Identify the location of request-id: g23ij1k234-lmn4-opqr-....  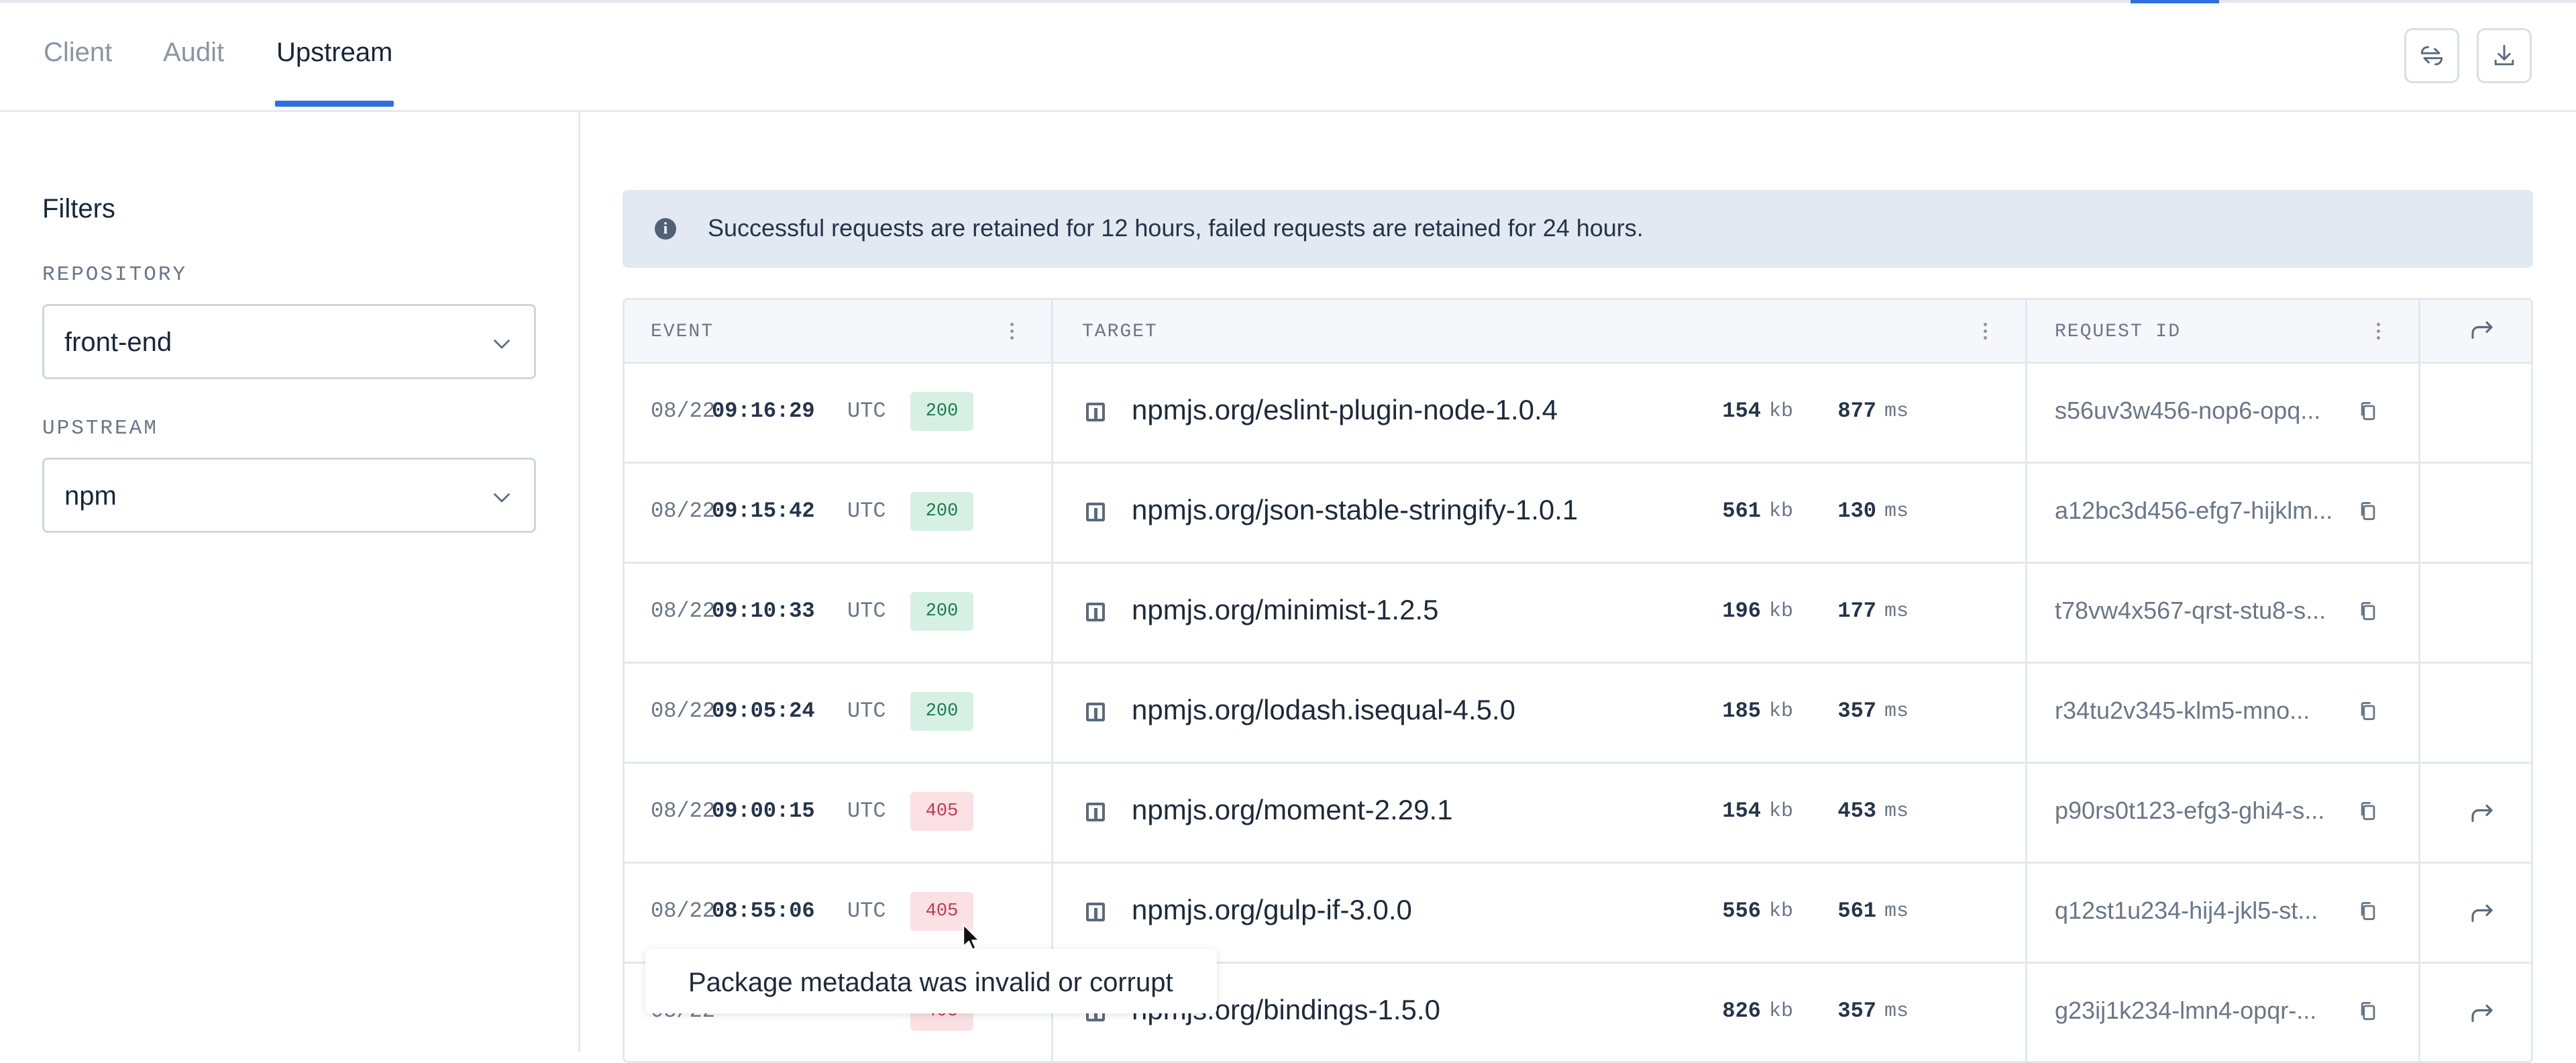
(2186, 1010).